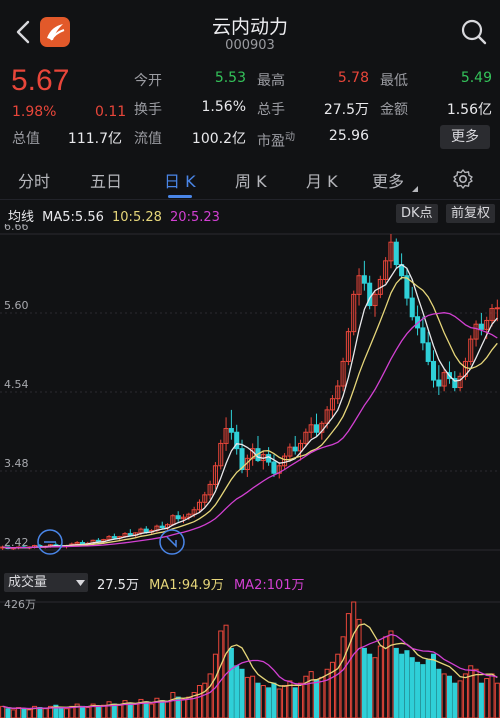 The image size is (500, 718). Describe the element at coordinates (16, 305) in the screenshot. I see `price-axis-label: 5.60` at that location.